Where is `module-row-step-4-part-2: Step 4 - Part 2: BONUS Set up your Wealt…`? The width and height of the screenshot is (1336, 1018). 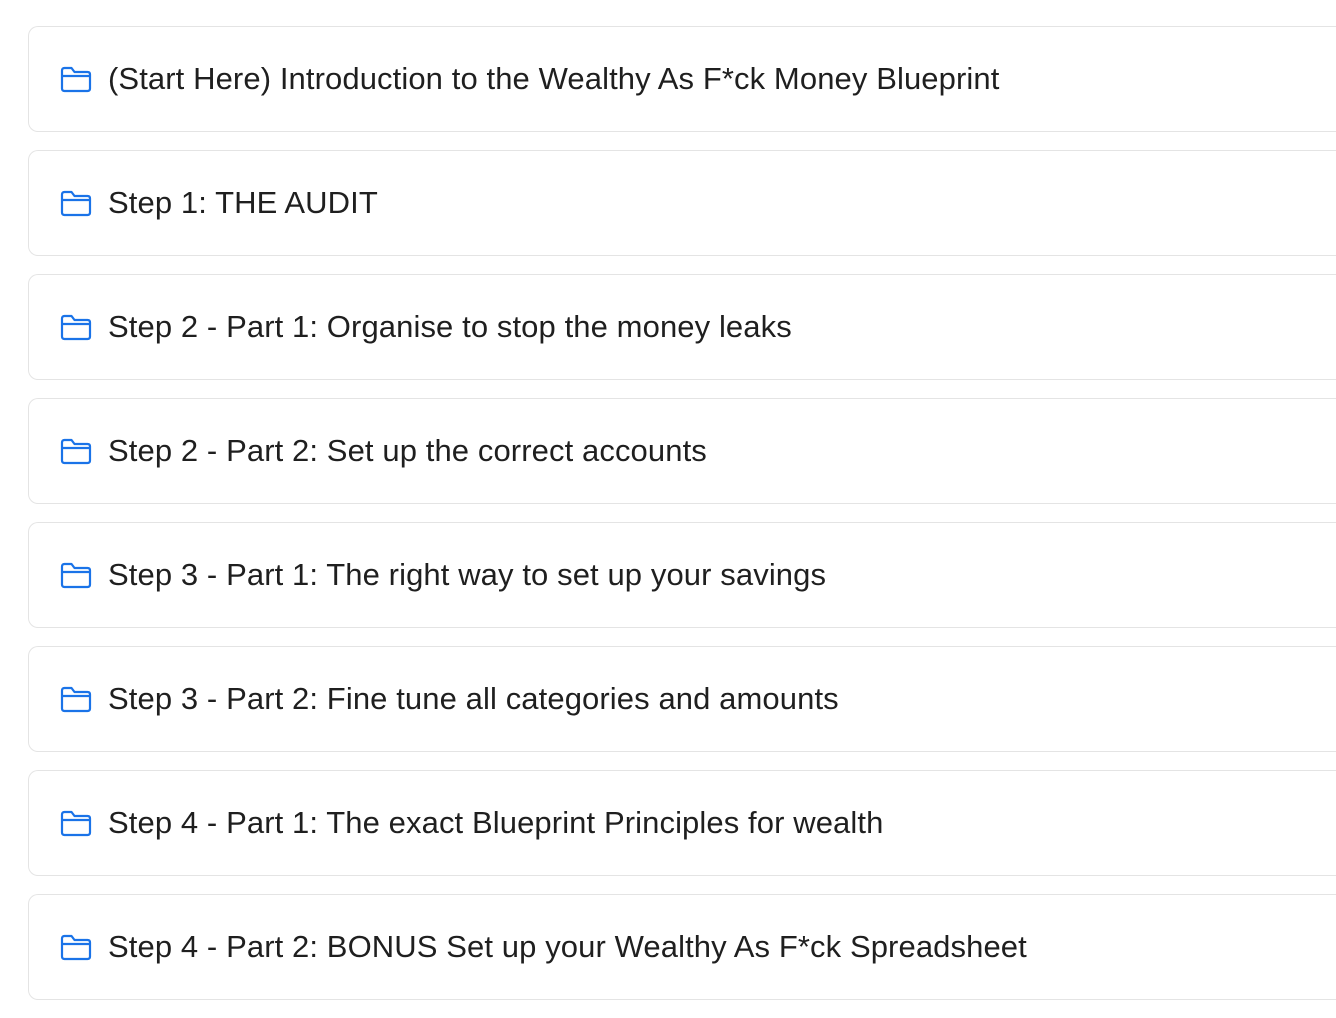
module-row-step-4-part-2: Step 4 - Part 2: BONUS Set up your Wealt… is located at coordinates (682, 947).